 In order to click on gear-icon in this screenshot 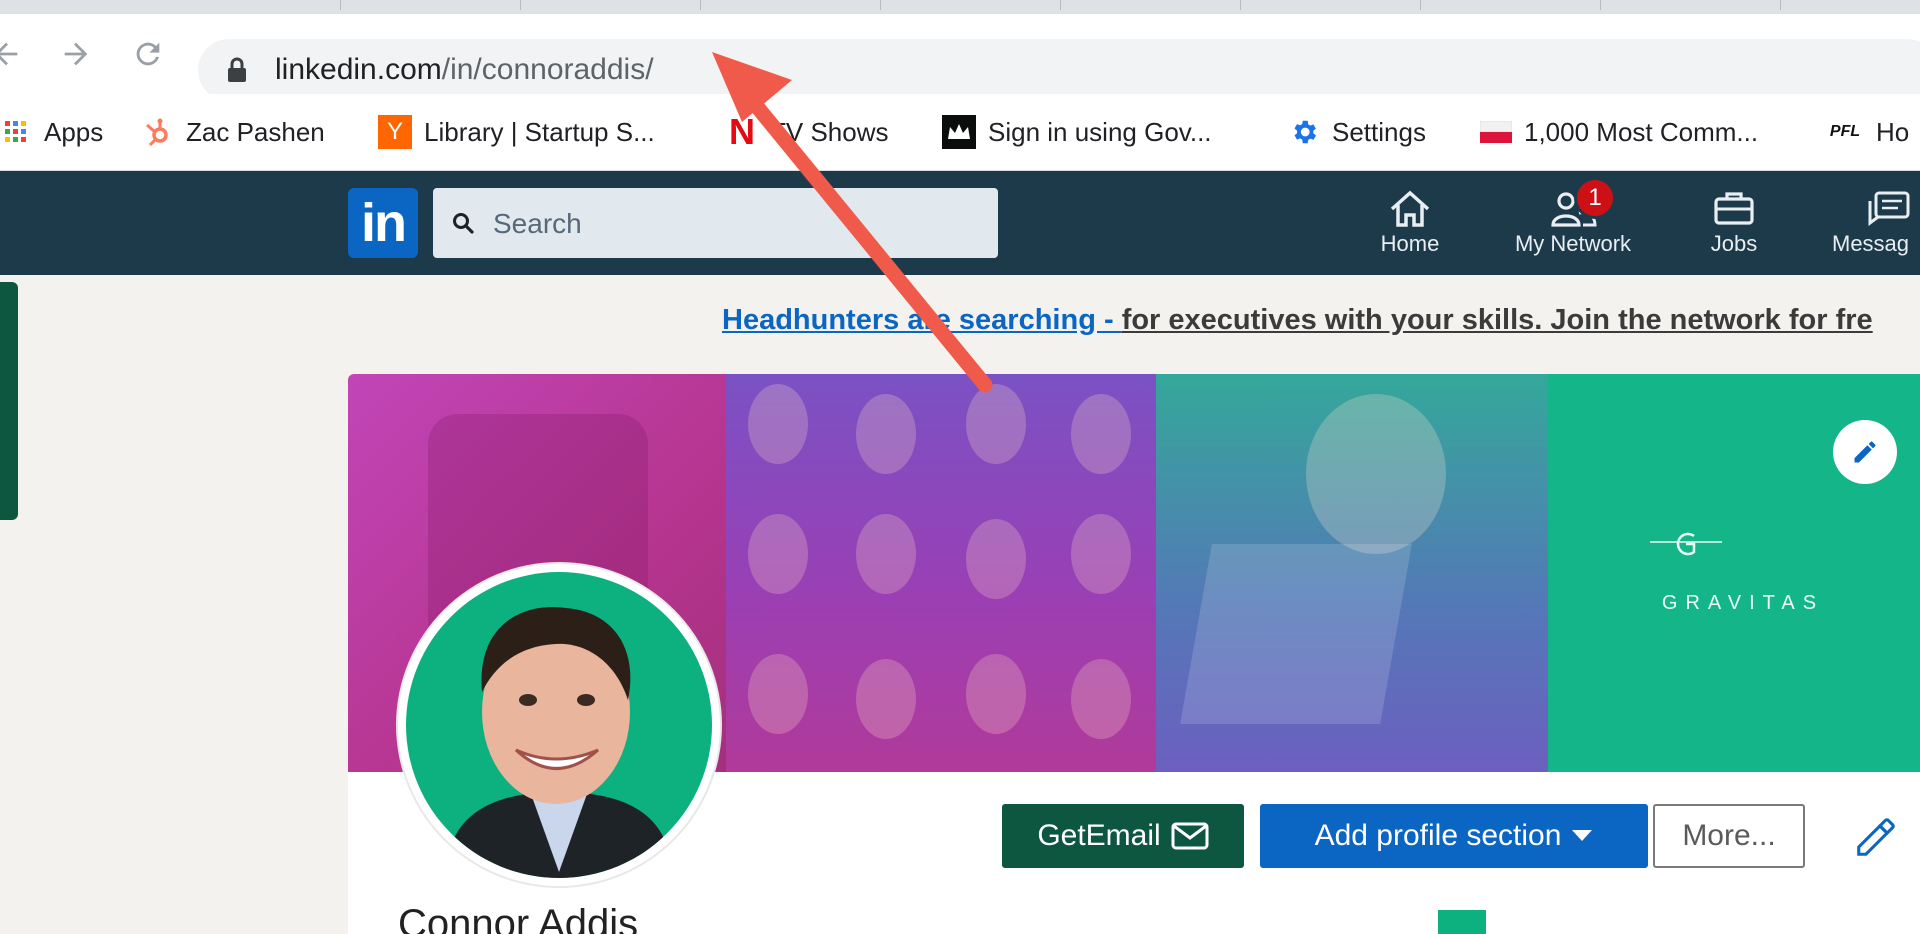, I will do `click(1304, 132)`.